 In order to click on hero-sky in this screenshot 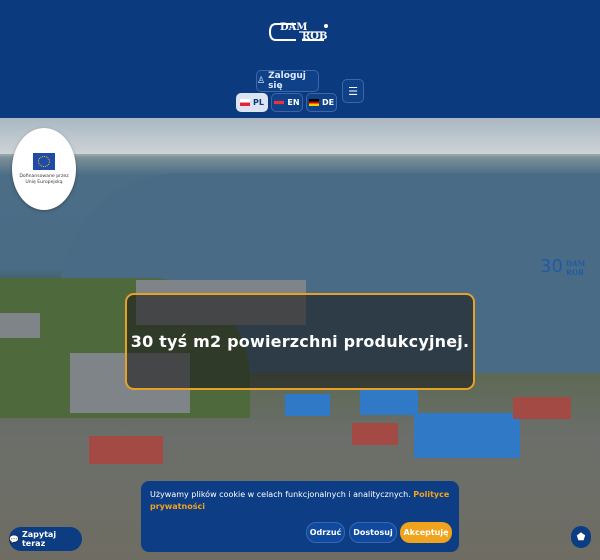, I will do `click(300, 136)`.